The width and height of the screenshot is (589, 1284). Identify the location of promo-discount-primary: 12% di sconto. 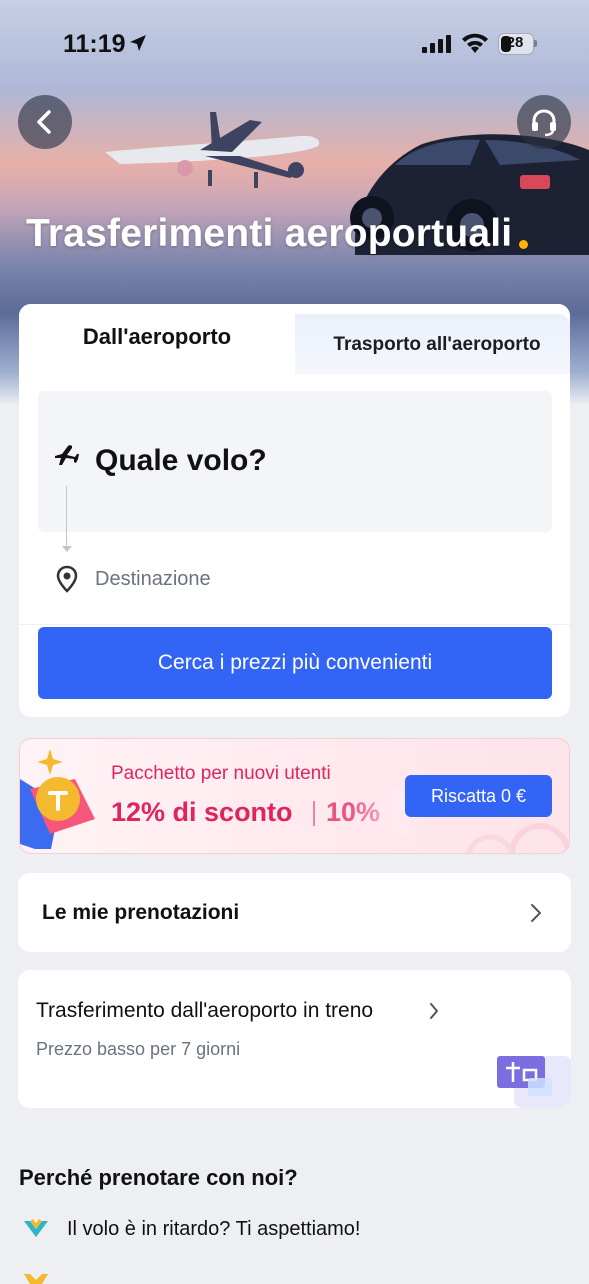
(202, 812).